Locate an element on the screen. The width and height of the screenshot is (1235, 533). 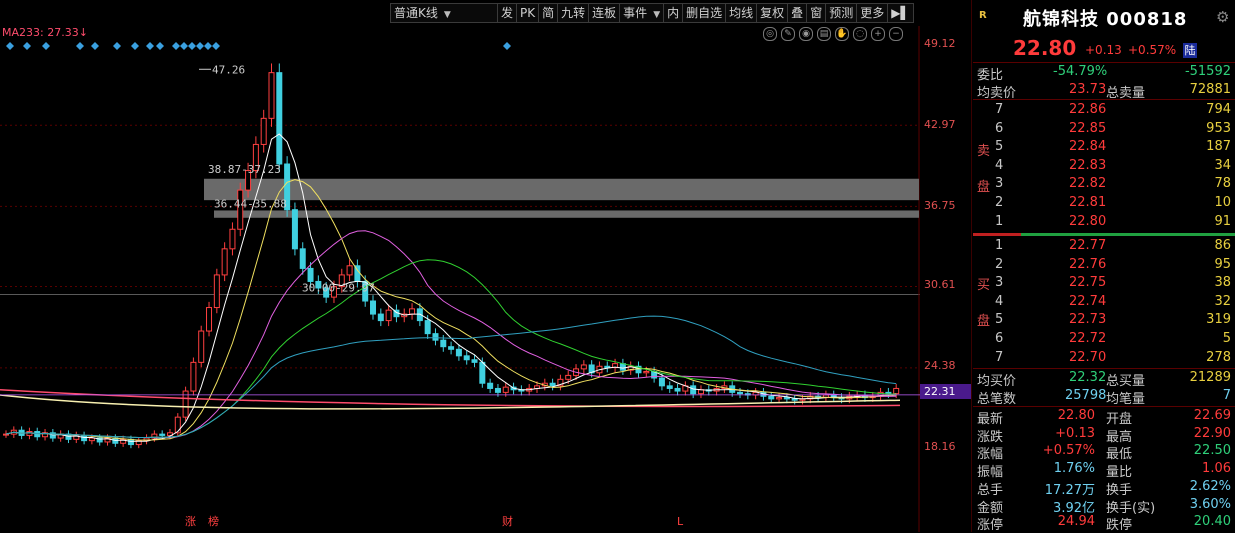
toolbar-item: 九转 is located at coordinates (573, 13).